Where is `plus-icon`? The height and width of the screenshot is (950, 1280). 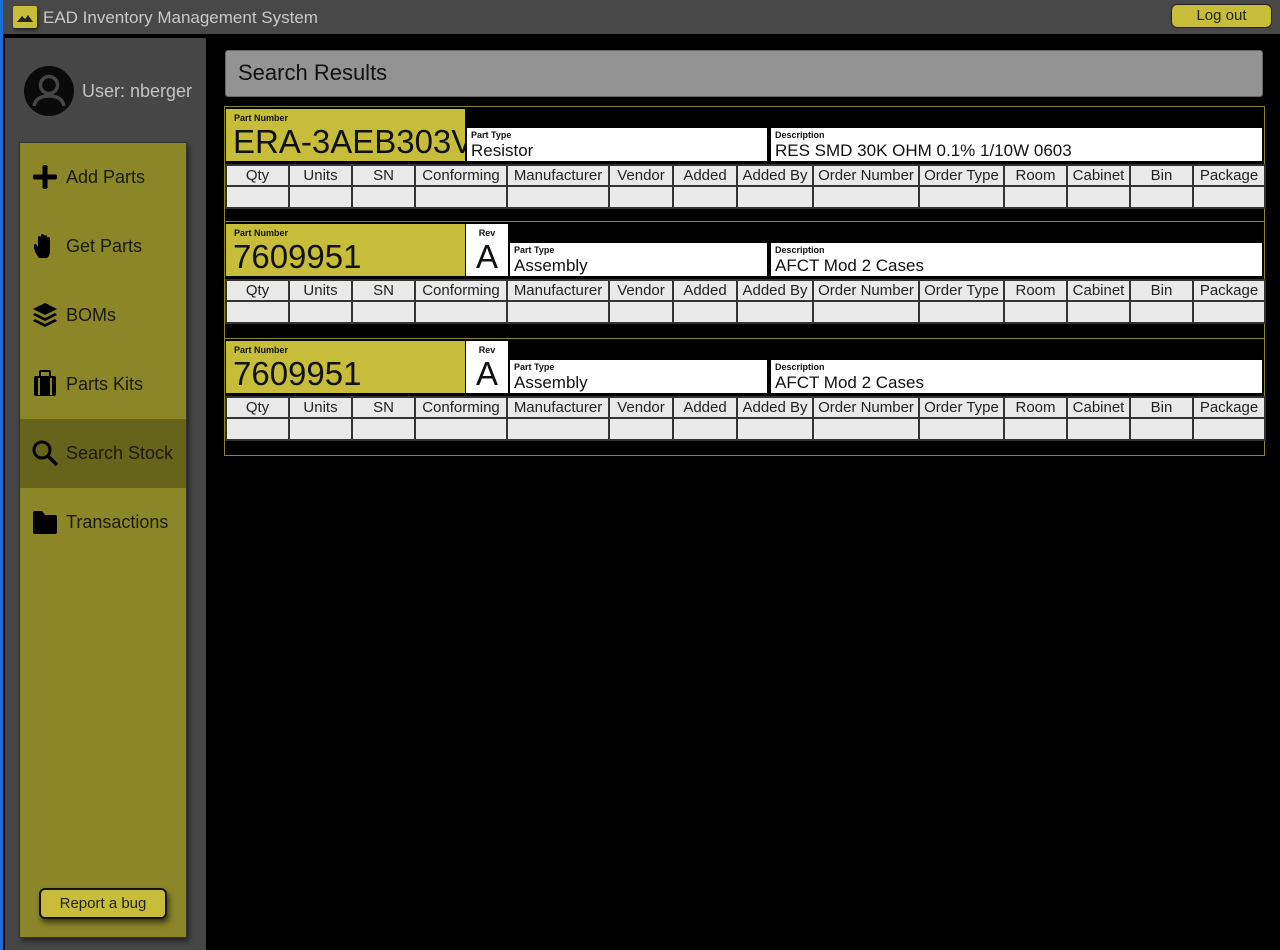 plus-icon is located at coordinates (45, 177).